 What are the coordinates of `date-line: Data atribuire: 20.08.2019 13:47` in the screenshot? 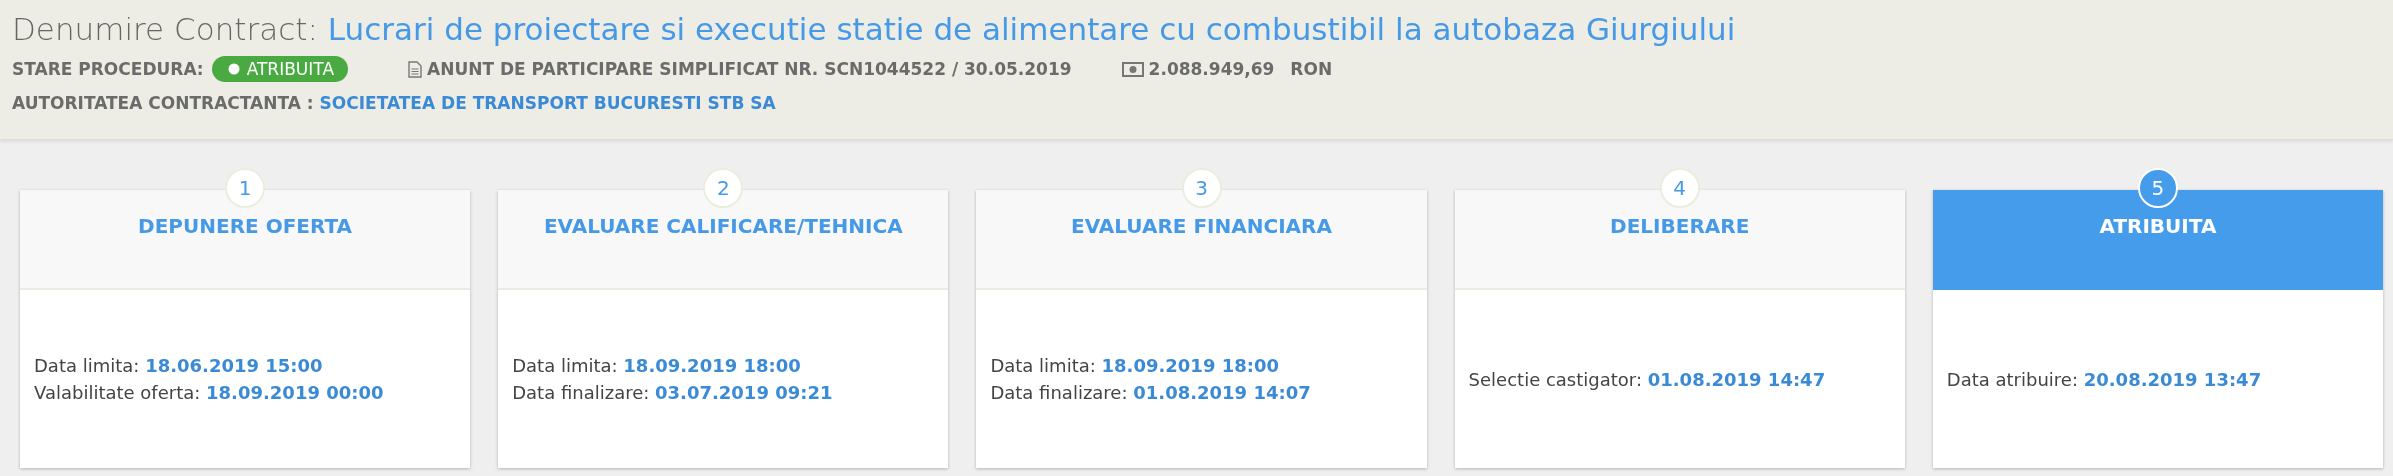 It's located at (2104, 379).